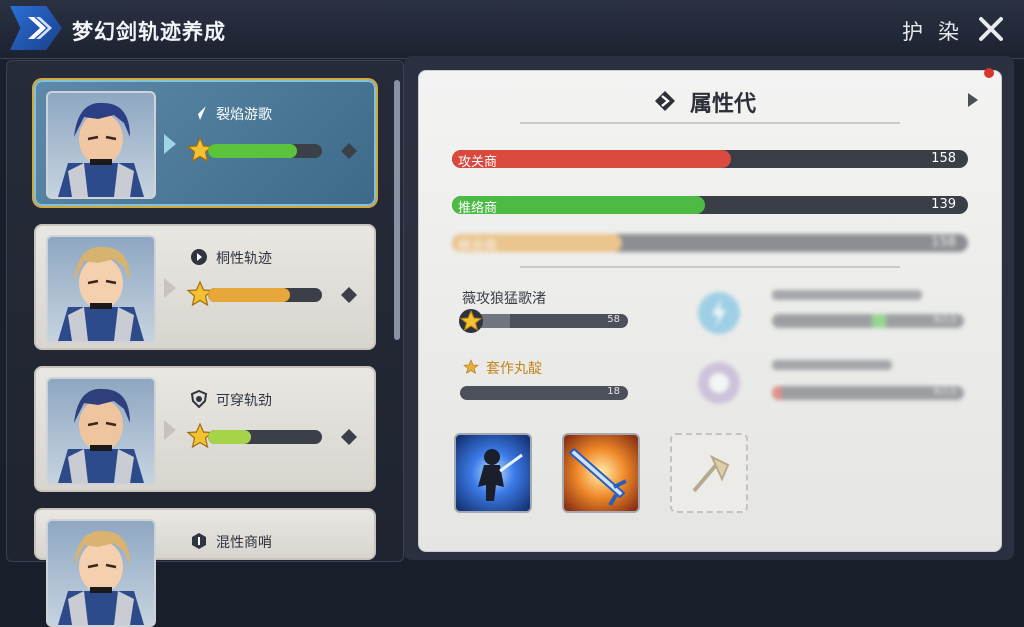 Image resolution: width=1024 pixels, height=627 pixels. I want to click on ninja-skill-icon, so click(500, 475).